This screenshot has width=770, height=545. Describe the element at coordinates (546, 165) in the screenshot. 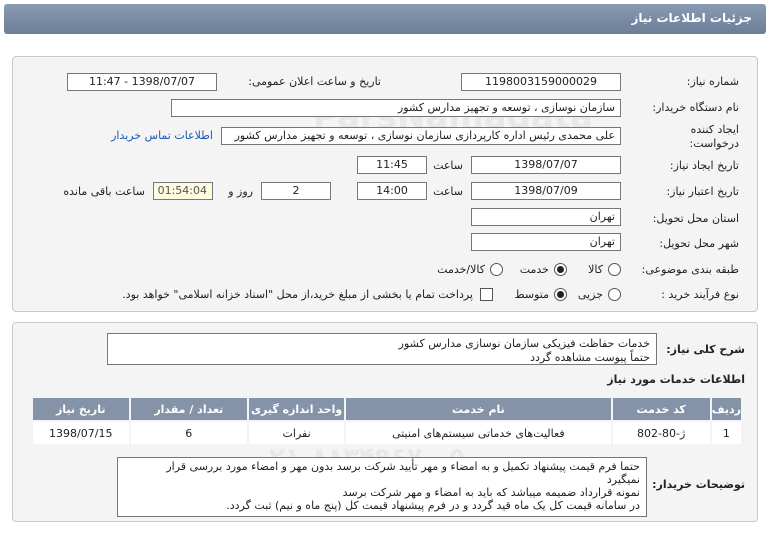

I see `create-date-field: 1398/07/07` at that location.